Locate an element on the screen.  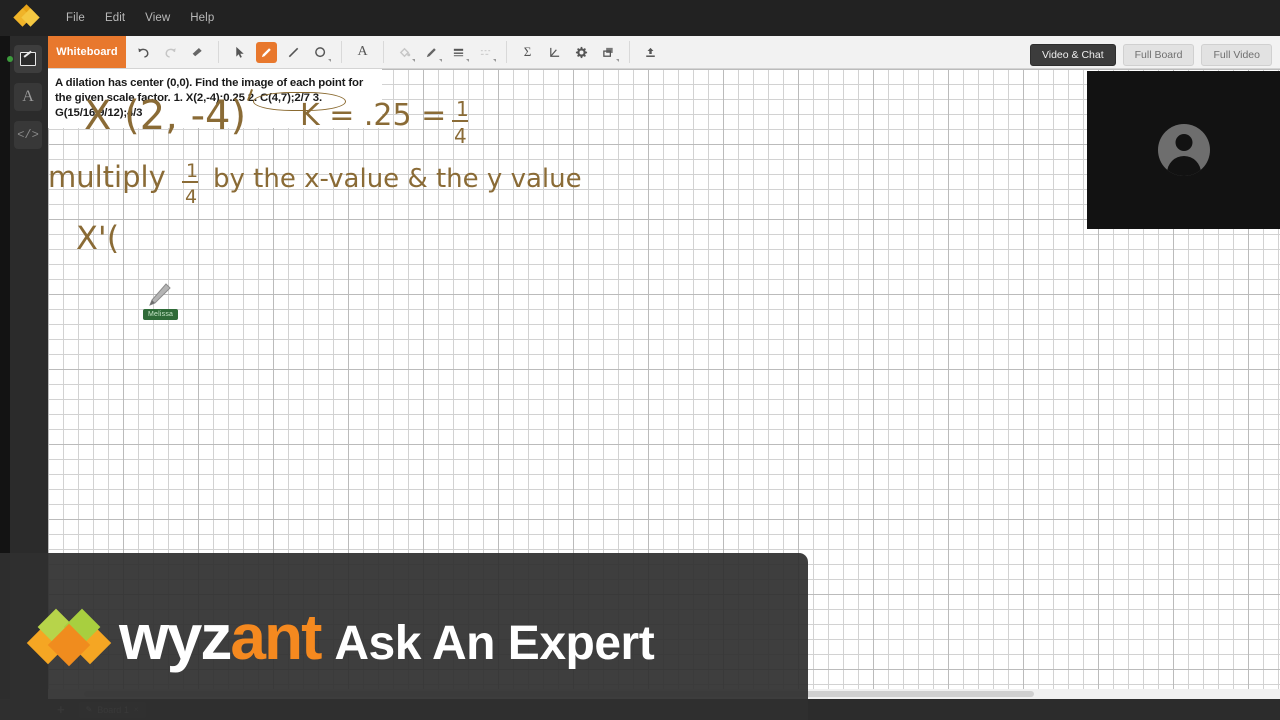
toolbar-group-upload is located at coordinates (650, 52).